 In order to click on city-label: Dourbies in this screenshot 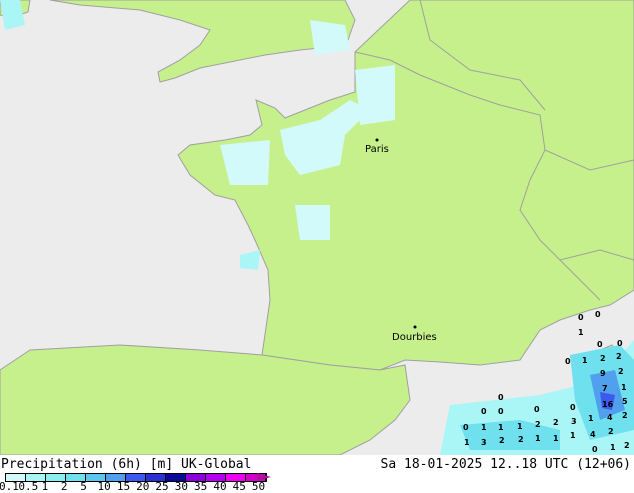, I will do `click(414, 337)`.